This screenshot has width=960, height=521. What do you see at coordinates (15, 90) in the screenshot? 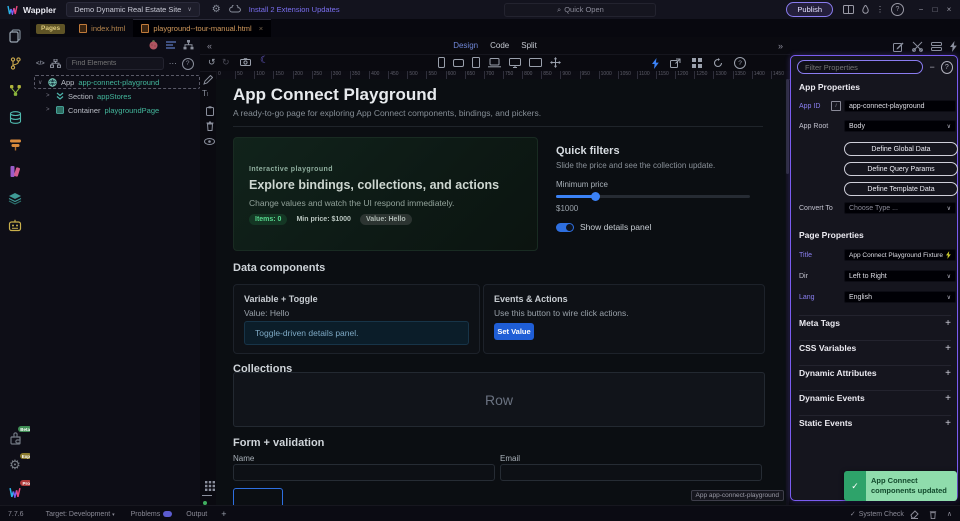
I see `node-connections-icon` at bounding box center [15, 90].